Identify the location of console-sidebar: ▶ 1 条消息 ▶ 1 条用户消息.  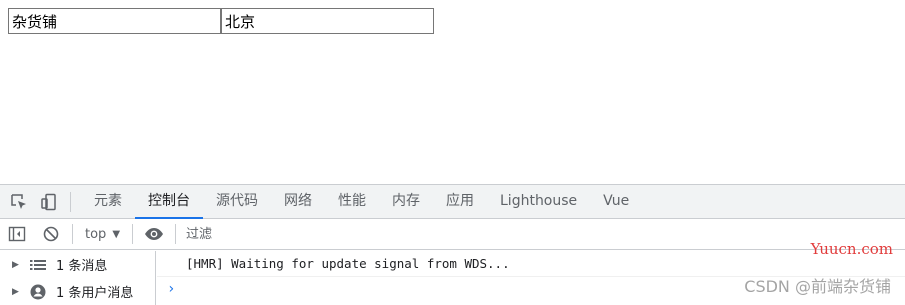
(78, 278).